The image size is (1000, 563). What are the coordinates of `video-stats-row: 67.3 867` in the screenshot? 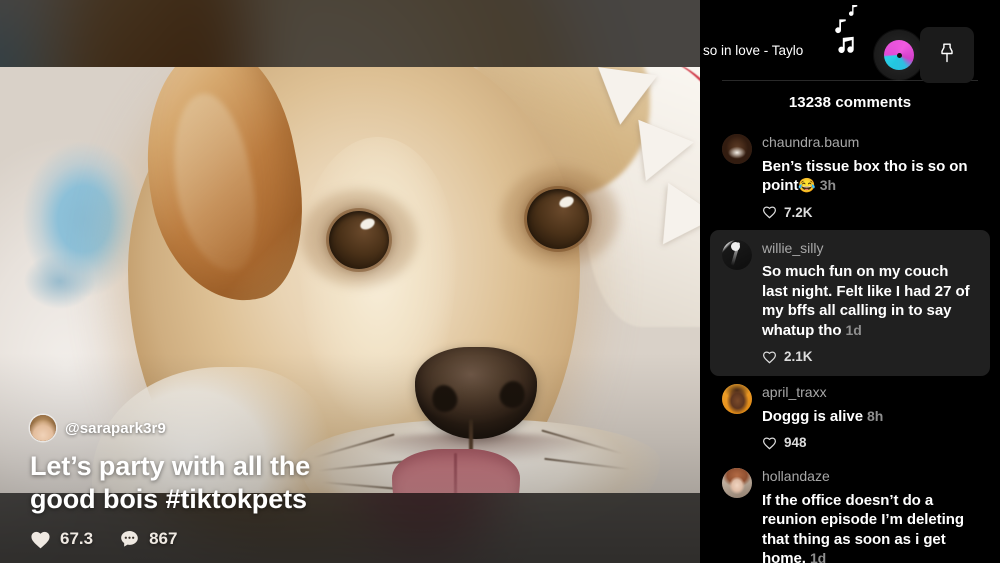 It's located at (365, 539).